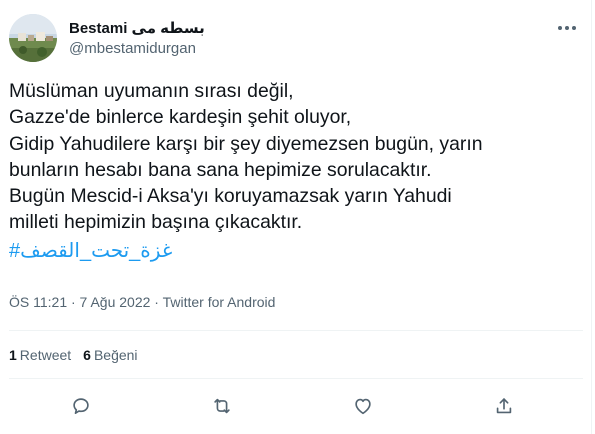  I want to click on user-names: Bestami بسطه مى @mbestamidurgan, so click(137, 39).